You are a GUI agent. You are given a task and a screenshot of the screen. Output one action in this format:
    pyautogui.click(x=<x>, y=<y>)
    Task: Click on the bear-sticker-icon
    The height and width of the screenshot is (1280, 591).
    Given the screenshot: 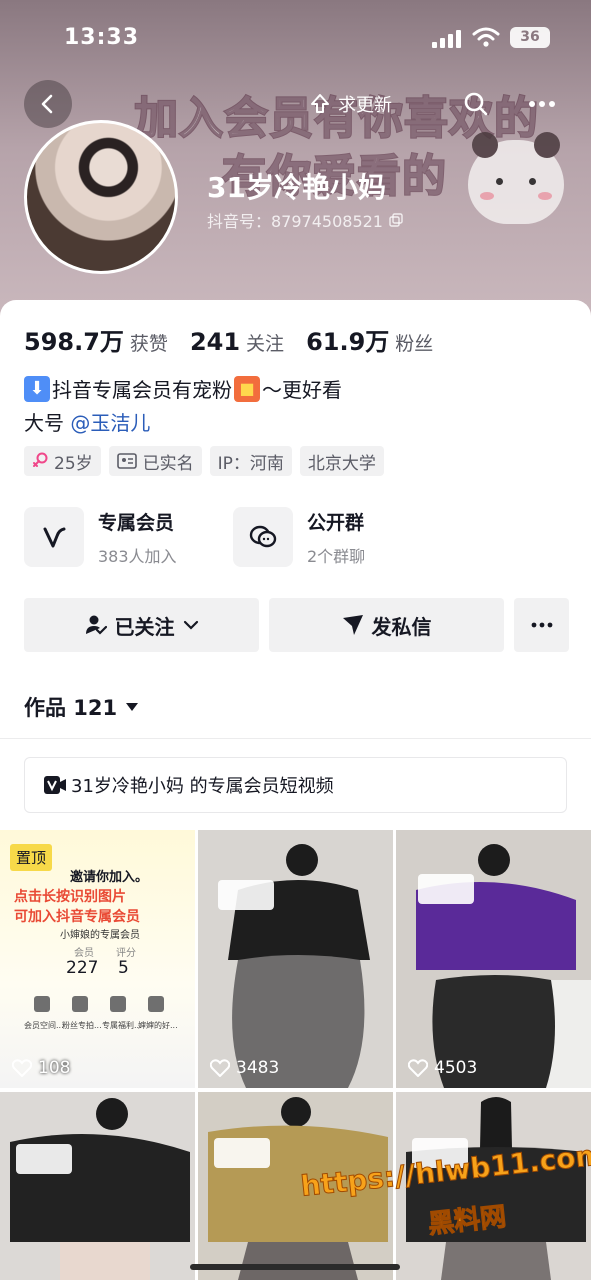 What is the action you would take?
    pyautogui.click(x=516, y=178)
    